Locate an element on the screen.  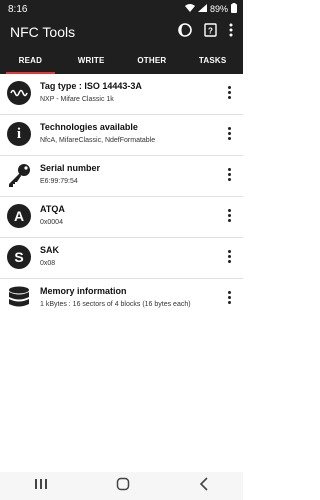
letter-s-icon: S is located at coordinates (19, 257).